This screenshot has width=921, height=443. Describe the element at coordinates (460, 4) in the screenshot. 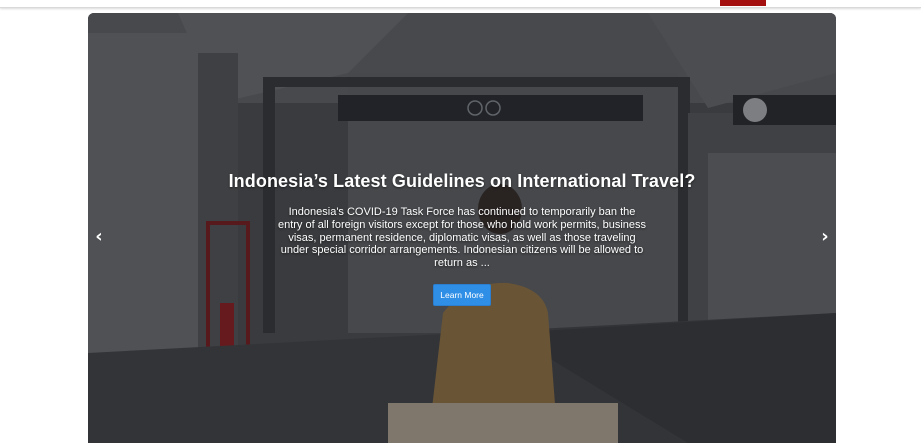

I see `top-navbar` at that location.